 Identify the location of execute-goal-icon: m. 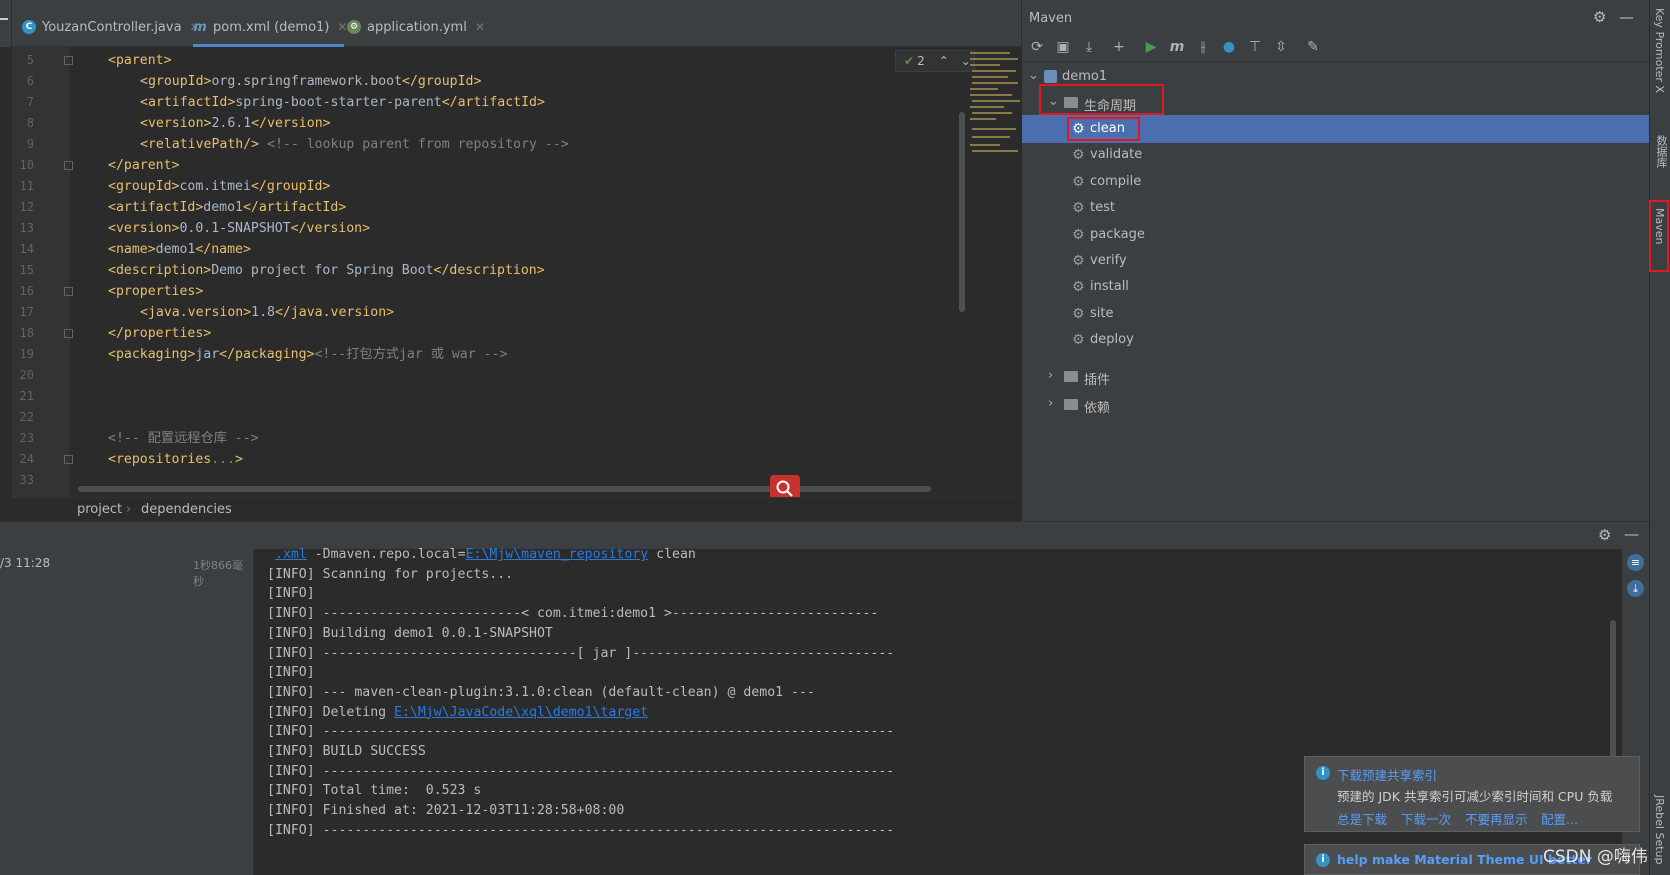
(1177, 47).